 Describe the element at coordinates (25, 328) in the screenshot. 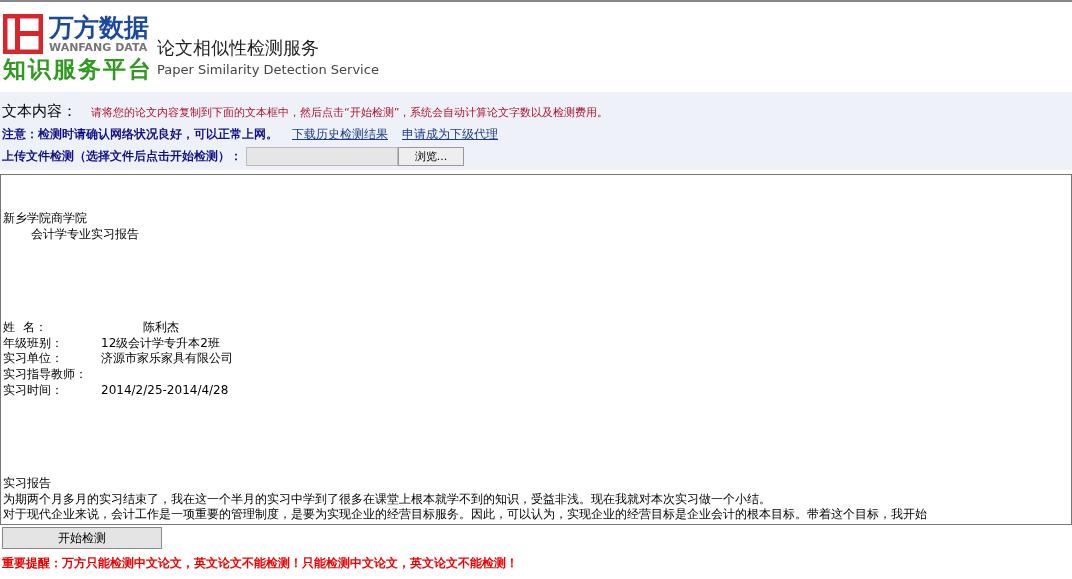

I see `field-label: 姓 名：` at that location.